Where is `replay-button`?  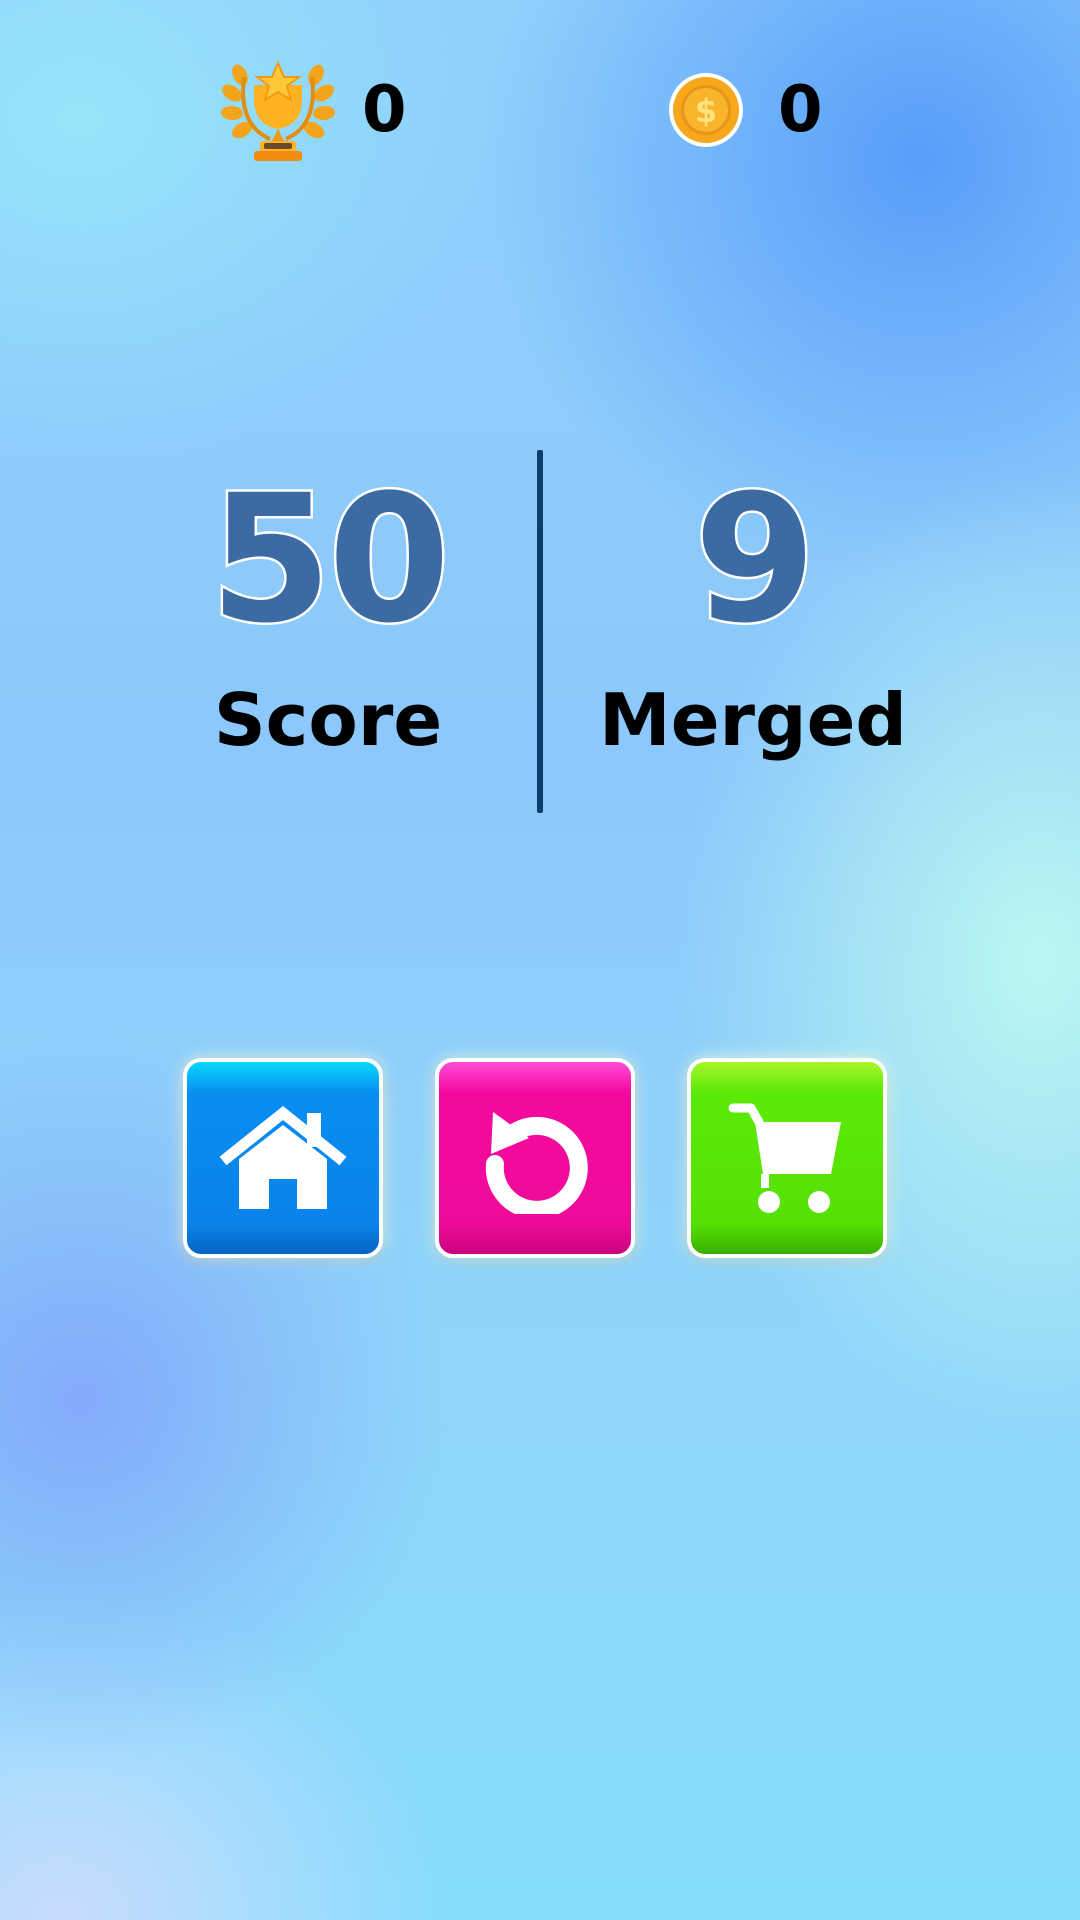 replay-button is located at coordinates (535, 1158).